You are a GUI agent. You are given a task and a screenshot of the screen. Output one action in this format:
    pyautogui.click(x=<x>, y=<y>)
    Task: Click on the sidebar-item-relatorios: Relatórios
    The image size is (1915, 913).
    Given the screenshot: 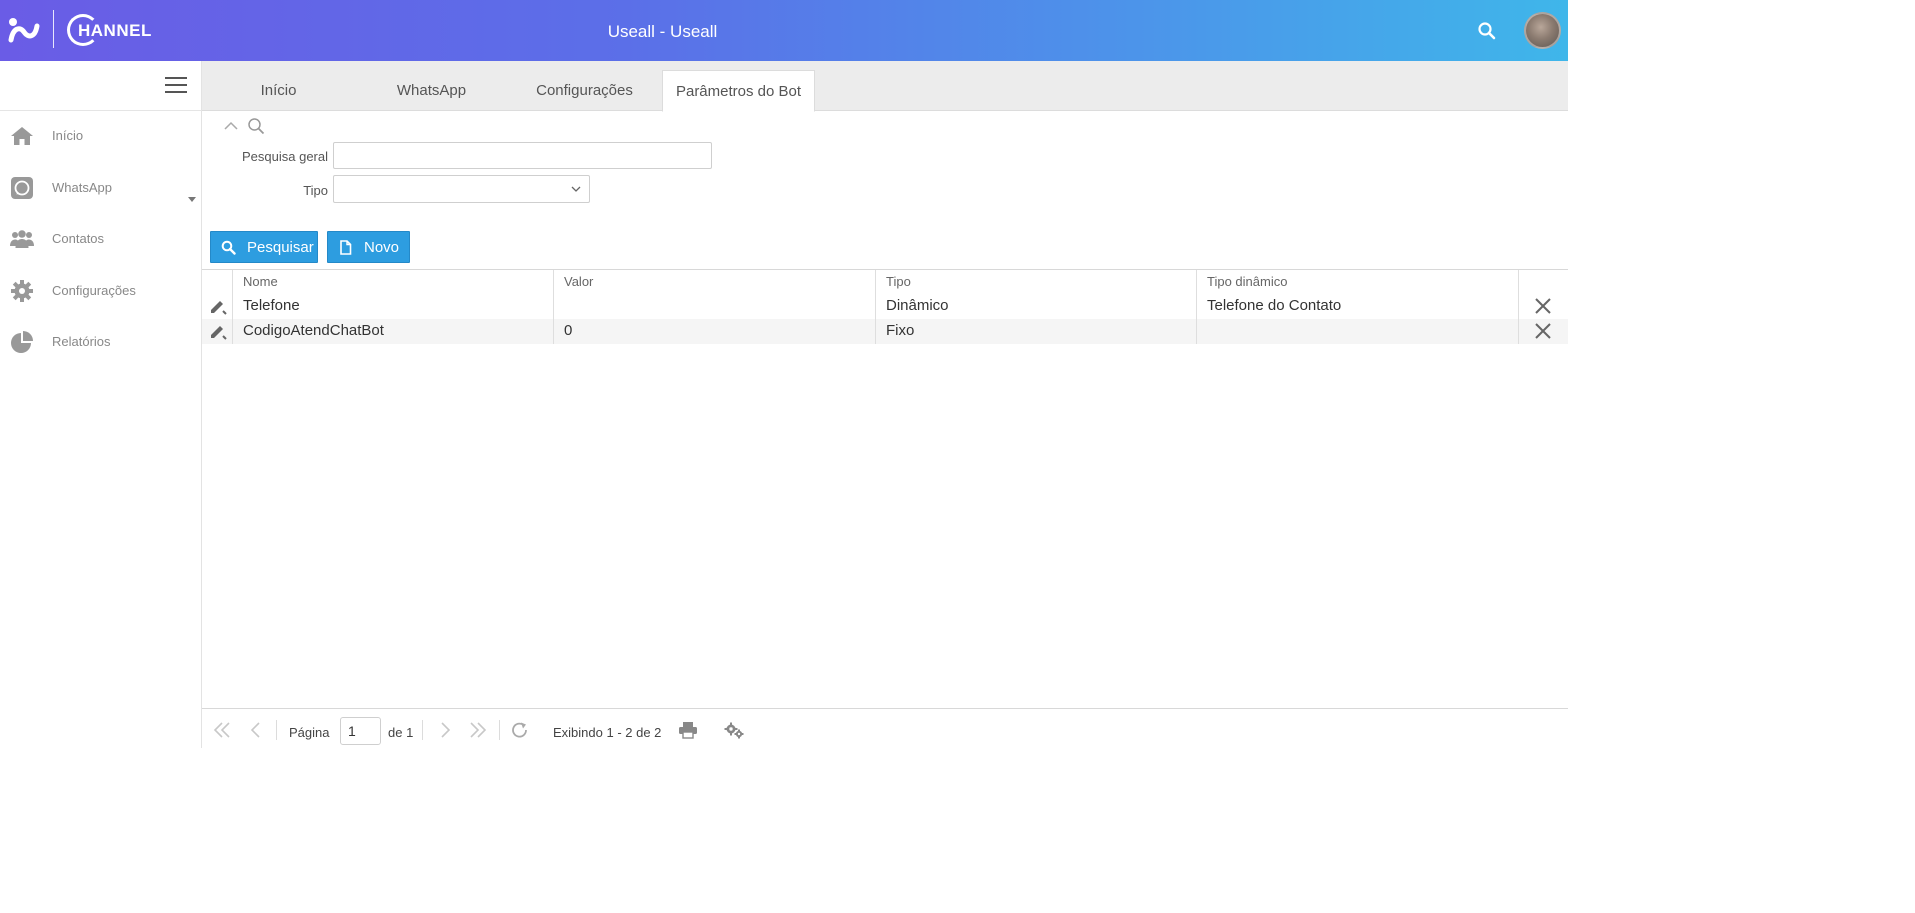 What is the action you would take?
    pyautogui.click(x=100, y=342)
    